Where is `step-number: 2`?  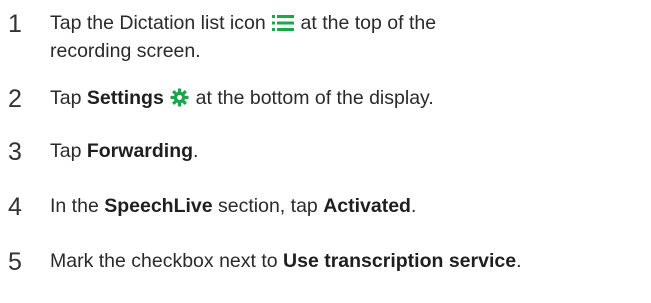
step-number: 2 is located at coordinates (15, 99).